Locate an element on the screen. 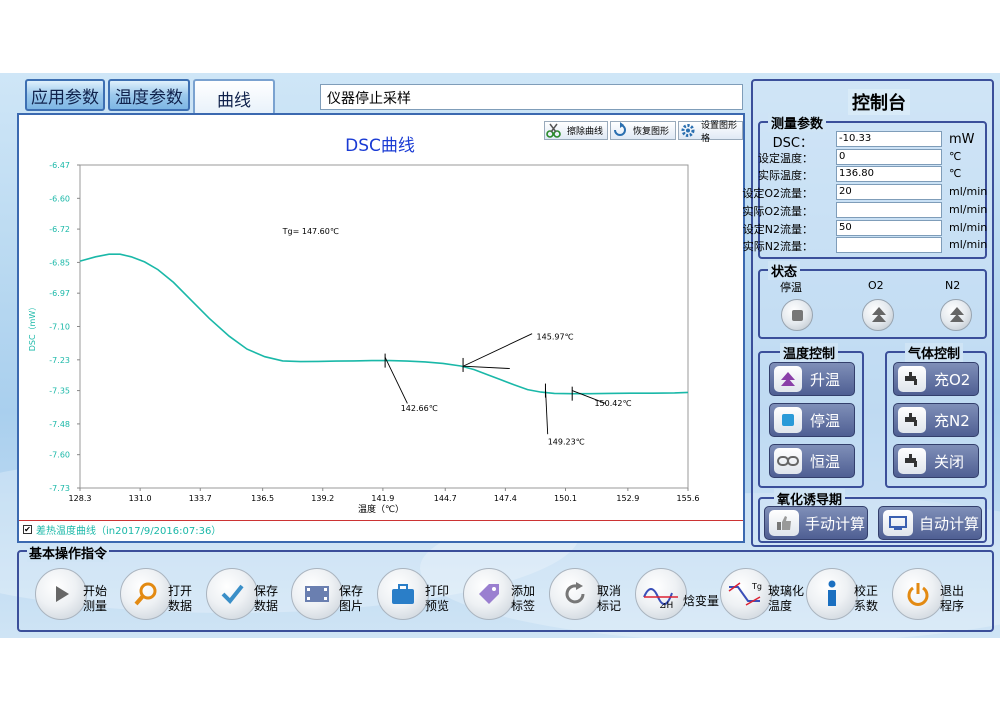  y-tick-label: -7.48 is located at coordinates (59, 424).